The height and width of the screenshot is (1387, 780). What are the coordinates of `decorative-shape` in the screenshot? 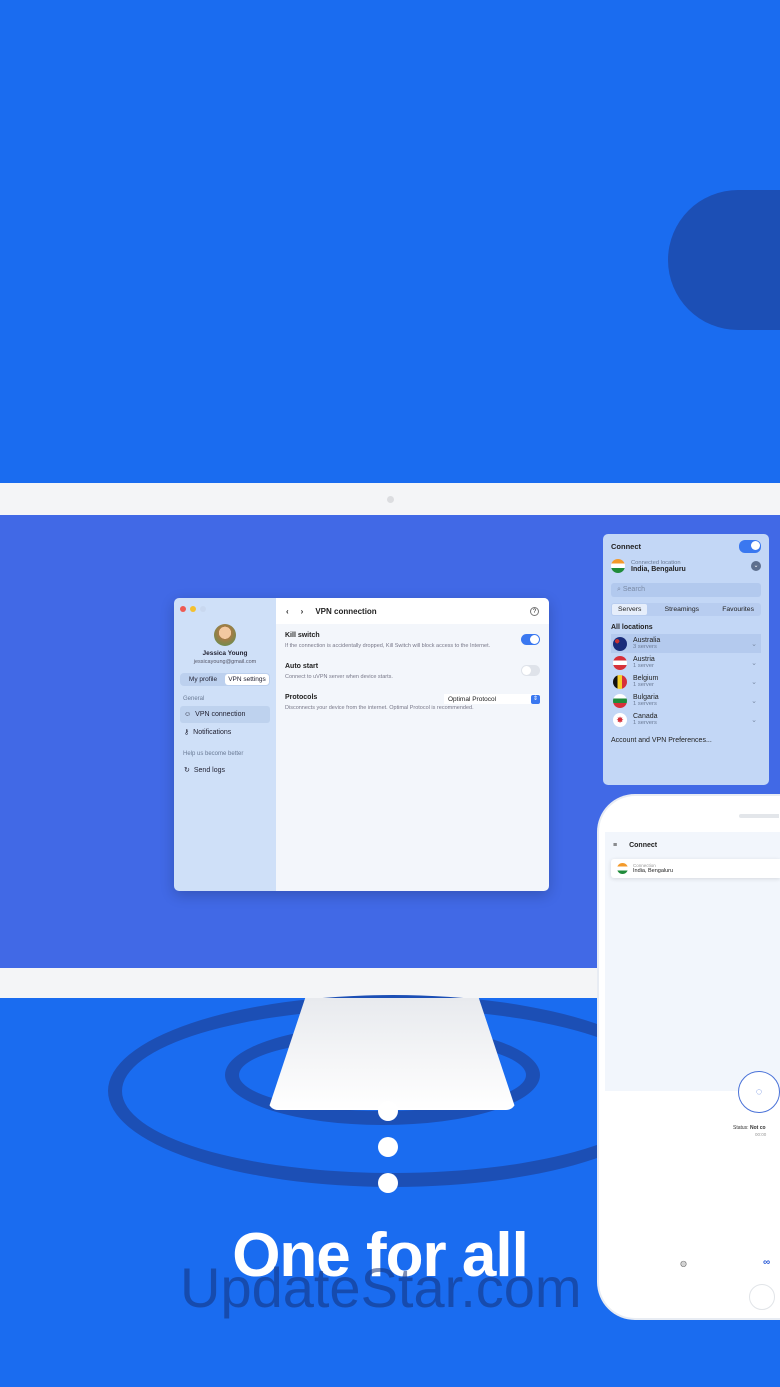 It's located at (724, 260).